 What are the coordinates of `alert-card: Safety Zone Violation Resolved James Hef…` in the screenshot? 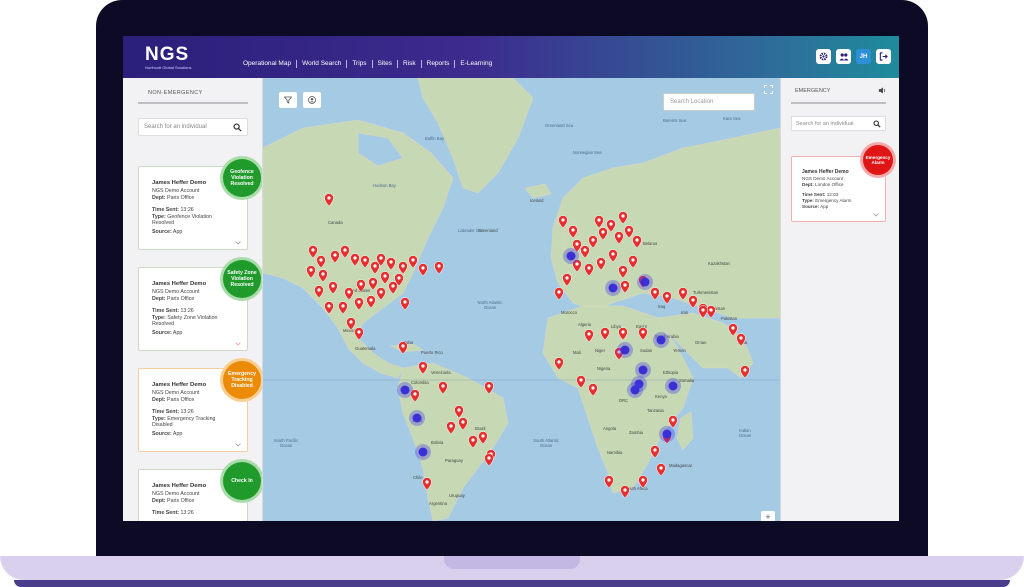 It's located at (199, 305).